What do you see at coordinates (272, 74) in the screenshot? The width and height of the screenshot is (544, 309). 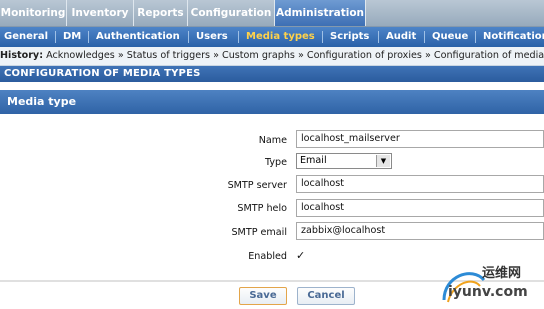 I see `page-title: CONFIGURATION OF MEDIA TYPES` at bounding box center [272, 74].